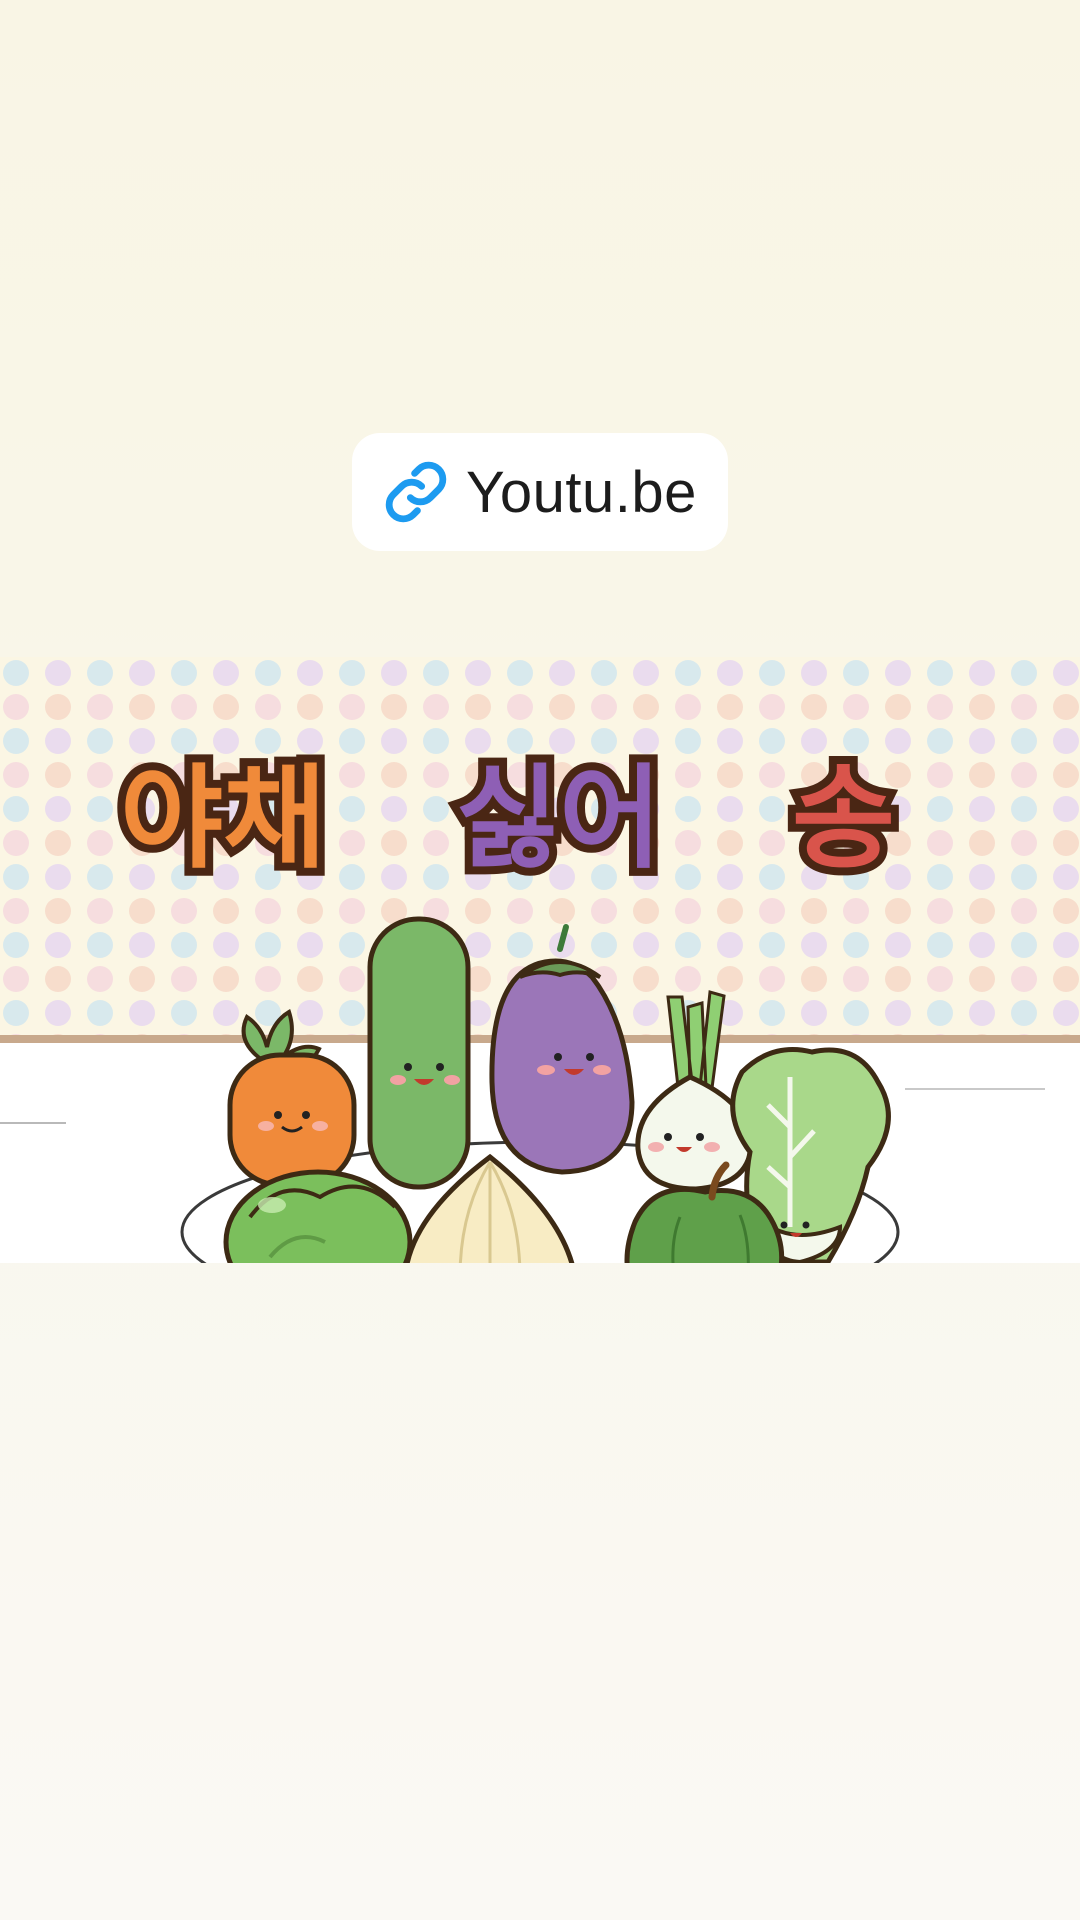  I want to click on link-chip: Youtu.be, so click(540, 492).